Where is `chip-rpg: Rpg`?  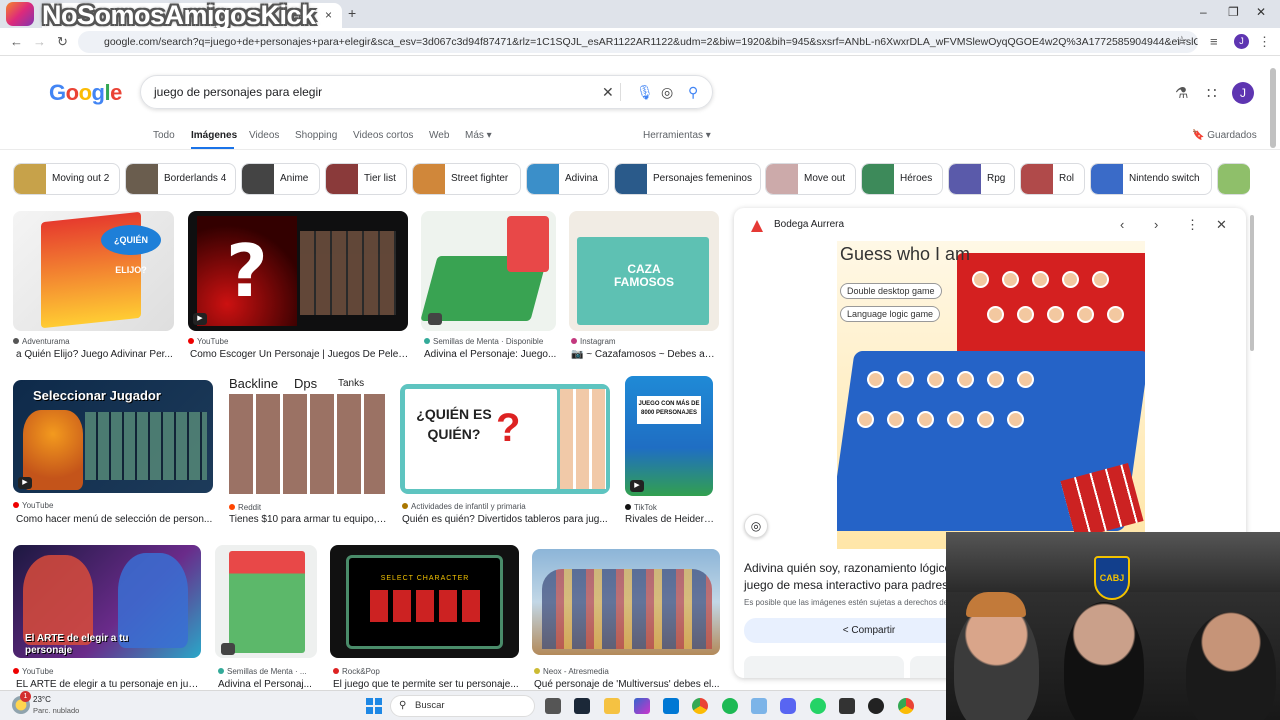 chip-rpg: Rpg is located at coordinates (981, 179).